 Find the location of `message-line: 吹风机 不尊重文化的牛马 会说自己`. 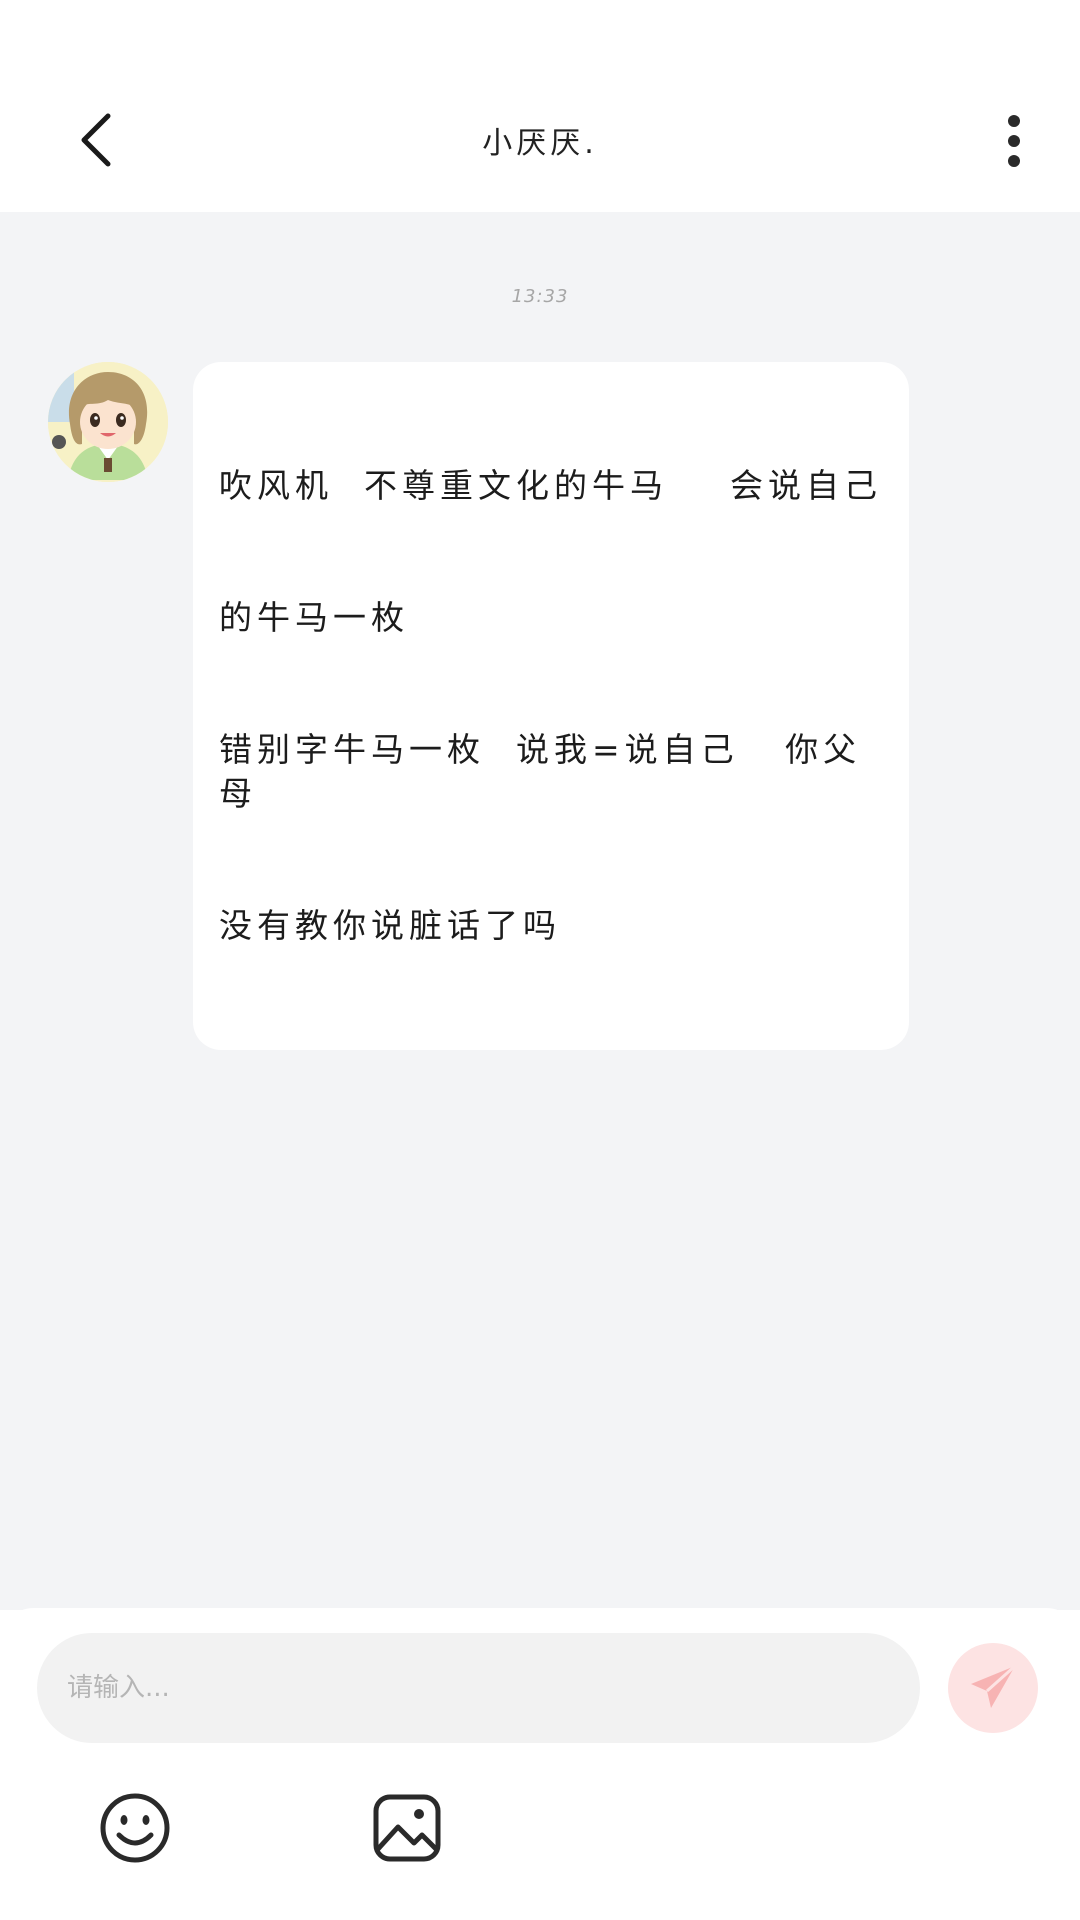

message-line: 吹风机 不尊重文化的牛马 会说自己 is located at coordinates (550, 485).